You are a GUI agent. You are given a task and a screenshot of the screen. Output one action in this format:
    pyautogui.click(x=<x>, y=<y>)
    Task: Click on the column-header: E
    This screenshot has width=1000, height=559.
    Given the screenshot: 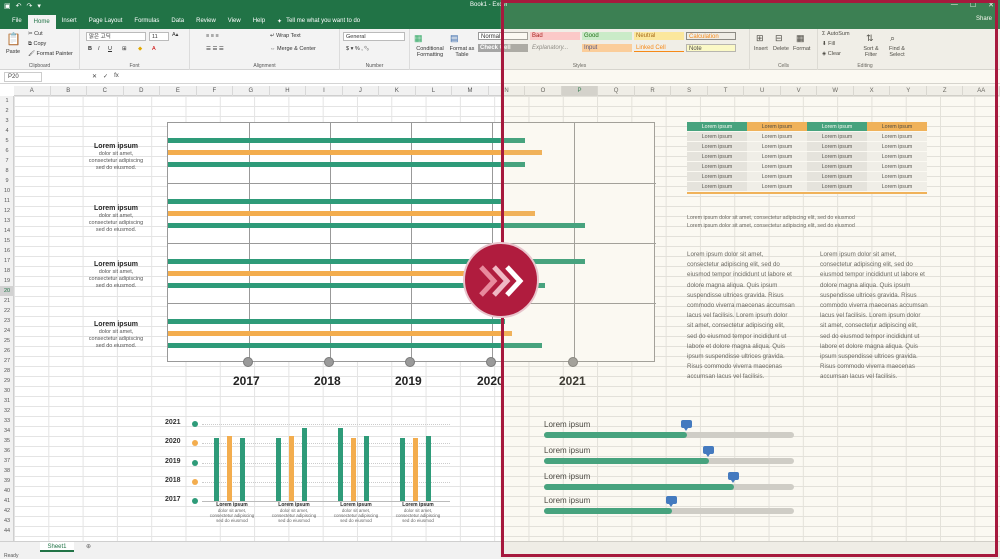 What is the action you would take?
    pyautogui.click(x=178, y=91)
    